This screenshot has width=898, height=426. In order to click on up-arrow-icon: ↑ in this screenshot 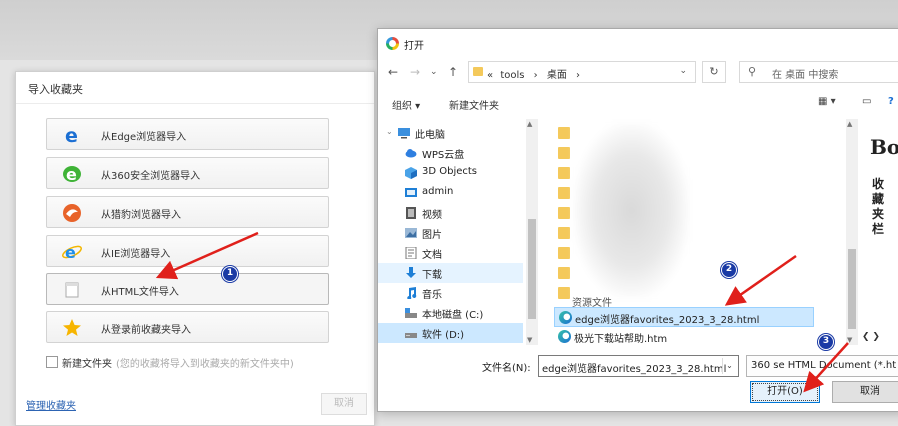, I will do `click(453, 72)`.